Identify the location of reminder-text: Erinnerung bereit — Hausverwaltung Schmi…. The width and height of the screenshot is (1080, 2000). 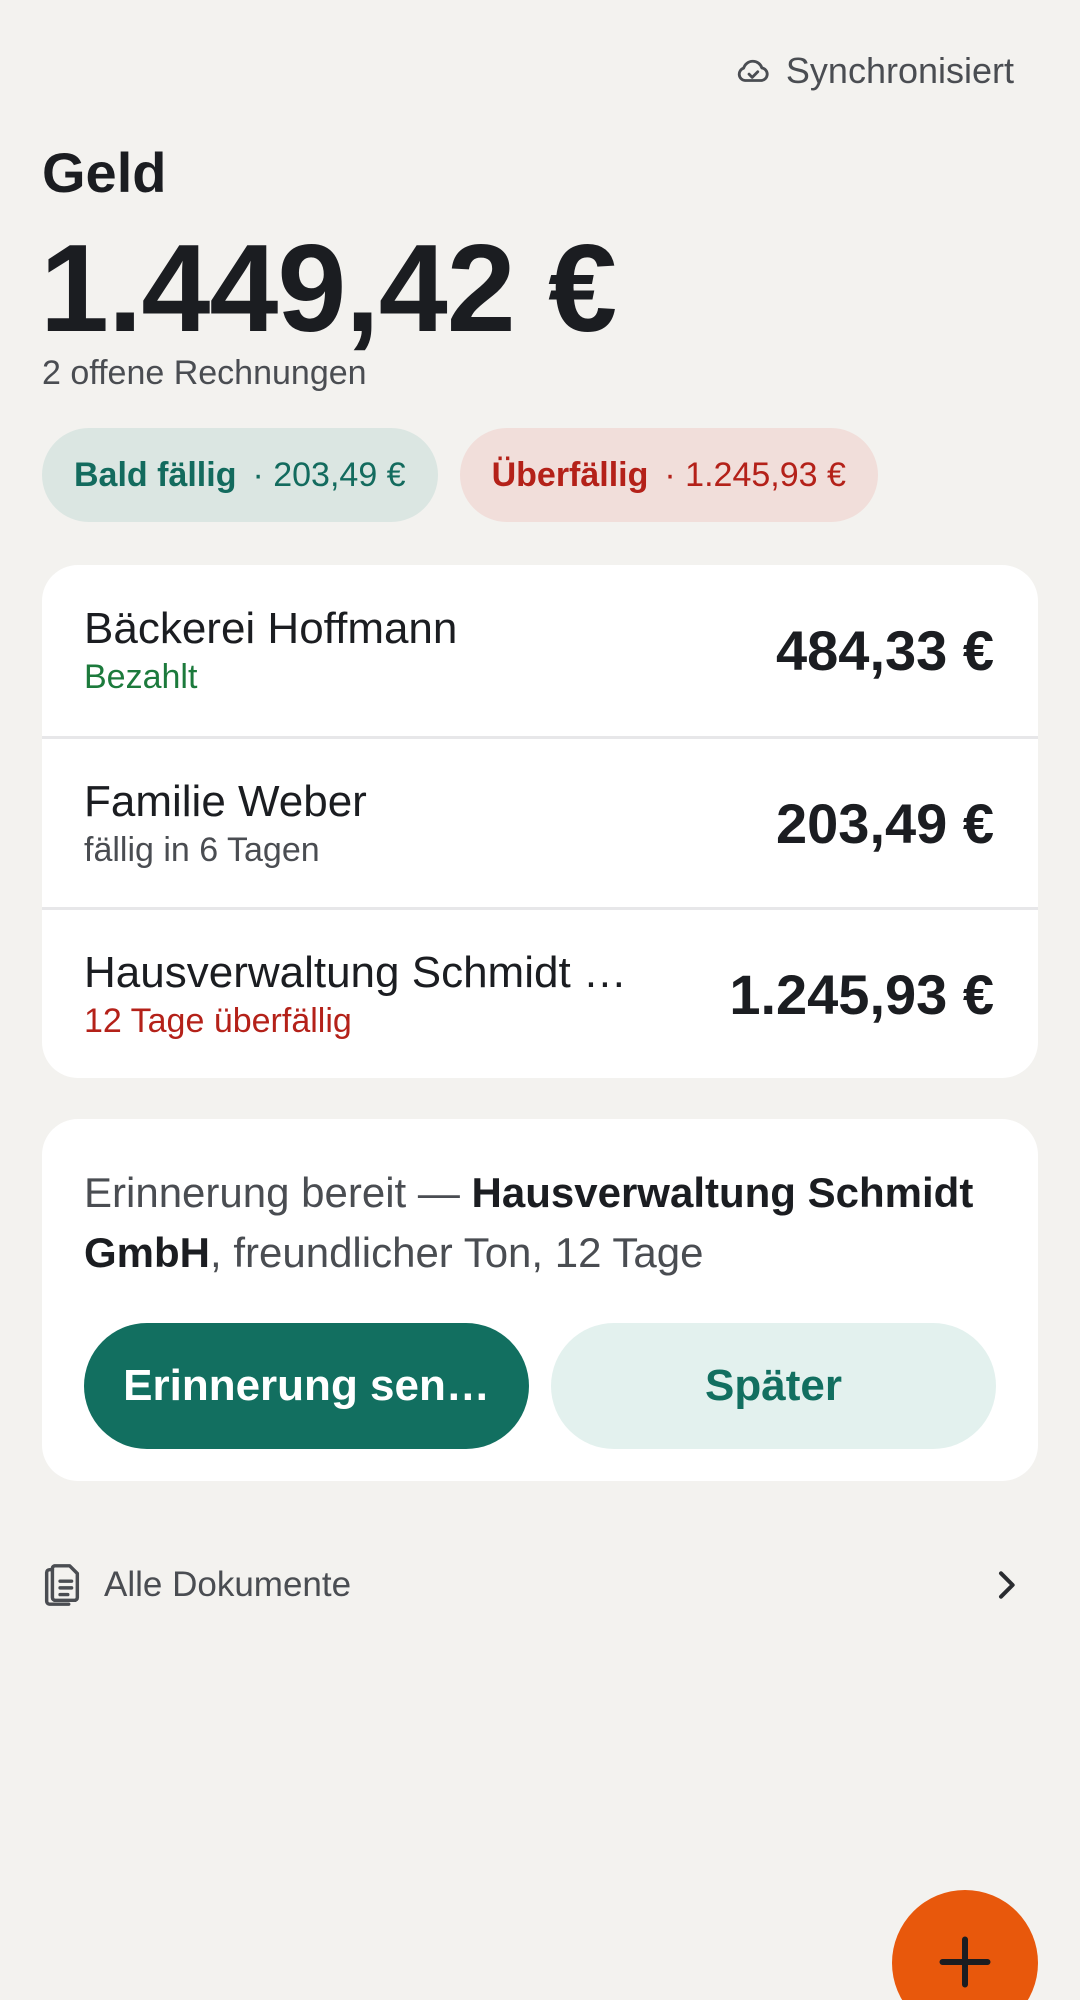
(540, 1223).